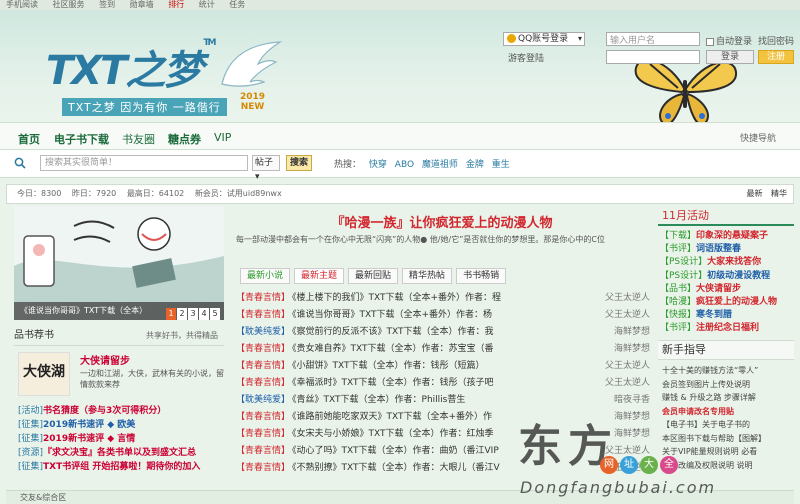  I want to click on top-utility-bar: 手机阅读 社区服务 签到 勋章墙 排行 统计 任务, so click(400, 5).